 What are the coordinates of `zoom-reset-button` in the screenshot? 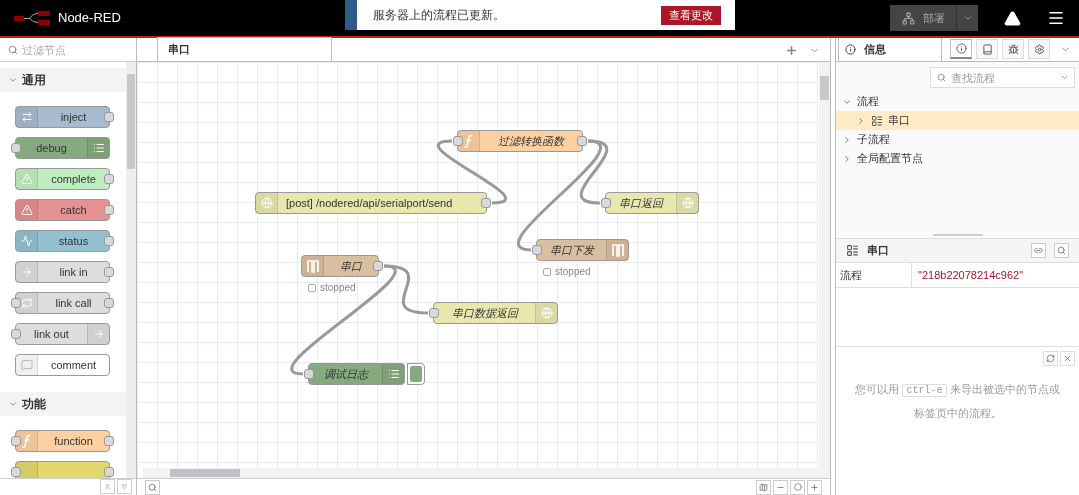 It's located at (797, 487).